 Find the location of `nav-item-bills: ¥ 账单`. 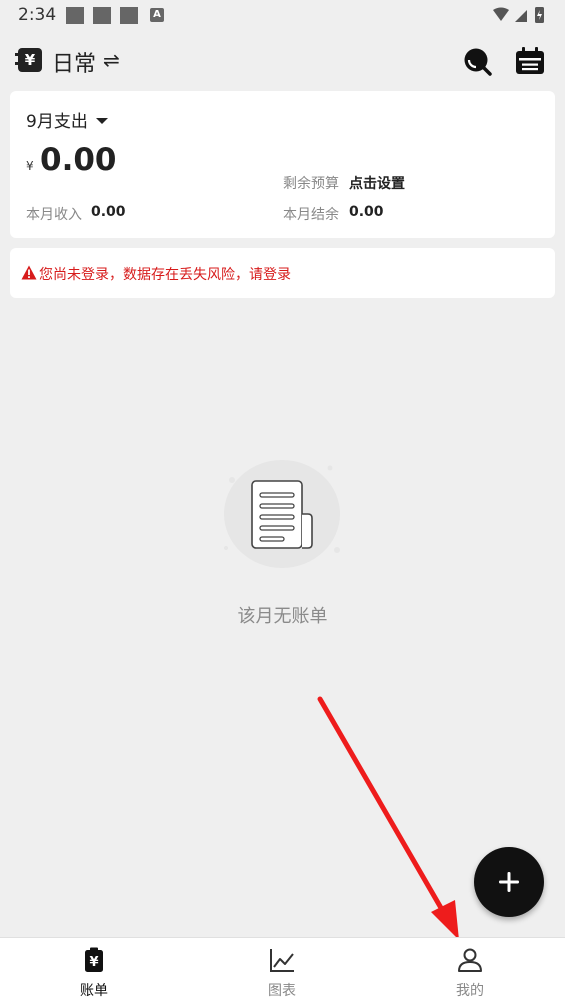

nav-item-bills: ¥ 账单 is located at coordinates (94, 971).